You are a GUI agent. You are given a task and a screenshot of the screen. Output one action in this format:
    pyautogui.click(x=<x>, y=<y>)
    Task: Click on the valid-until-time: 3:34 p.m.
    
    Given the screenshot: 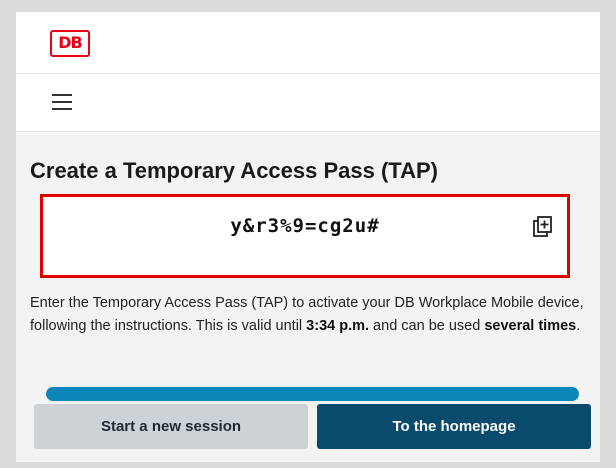 What is the action you would take?
    pyautogui.click(x=338, y=326)
    